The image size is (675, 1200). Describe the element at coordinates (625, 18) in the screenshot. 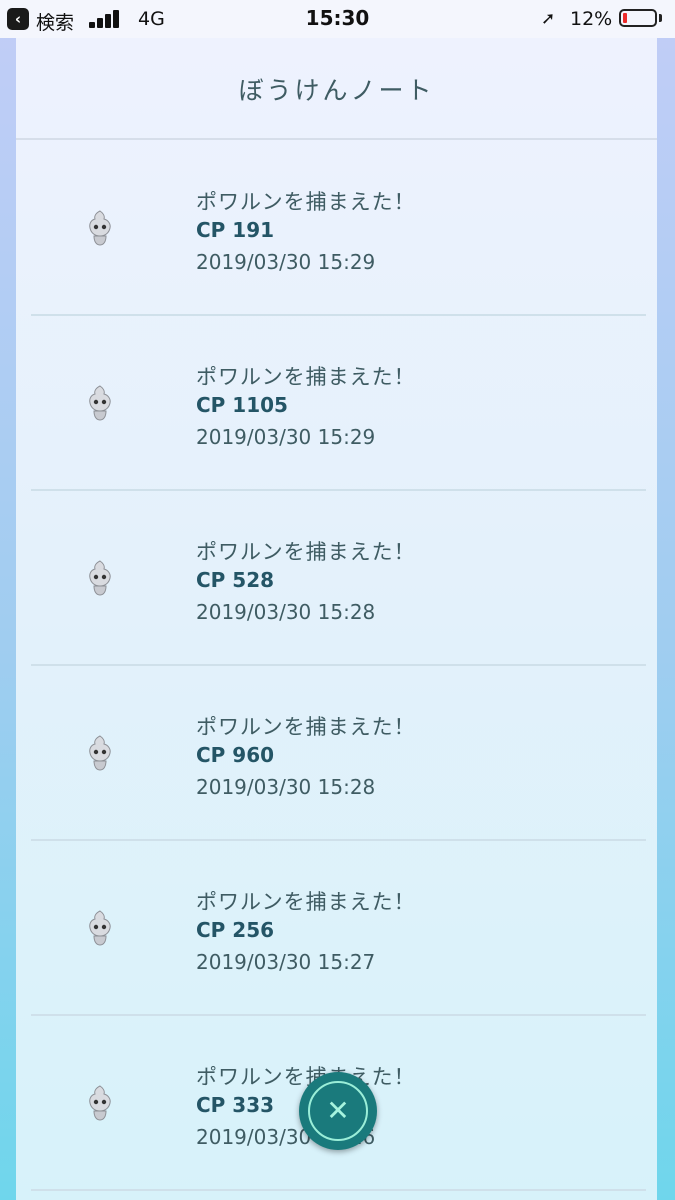

I see `battery-level` at that location.